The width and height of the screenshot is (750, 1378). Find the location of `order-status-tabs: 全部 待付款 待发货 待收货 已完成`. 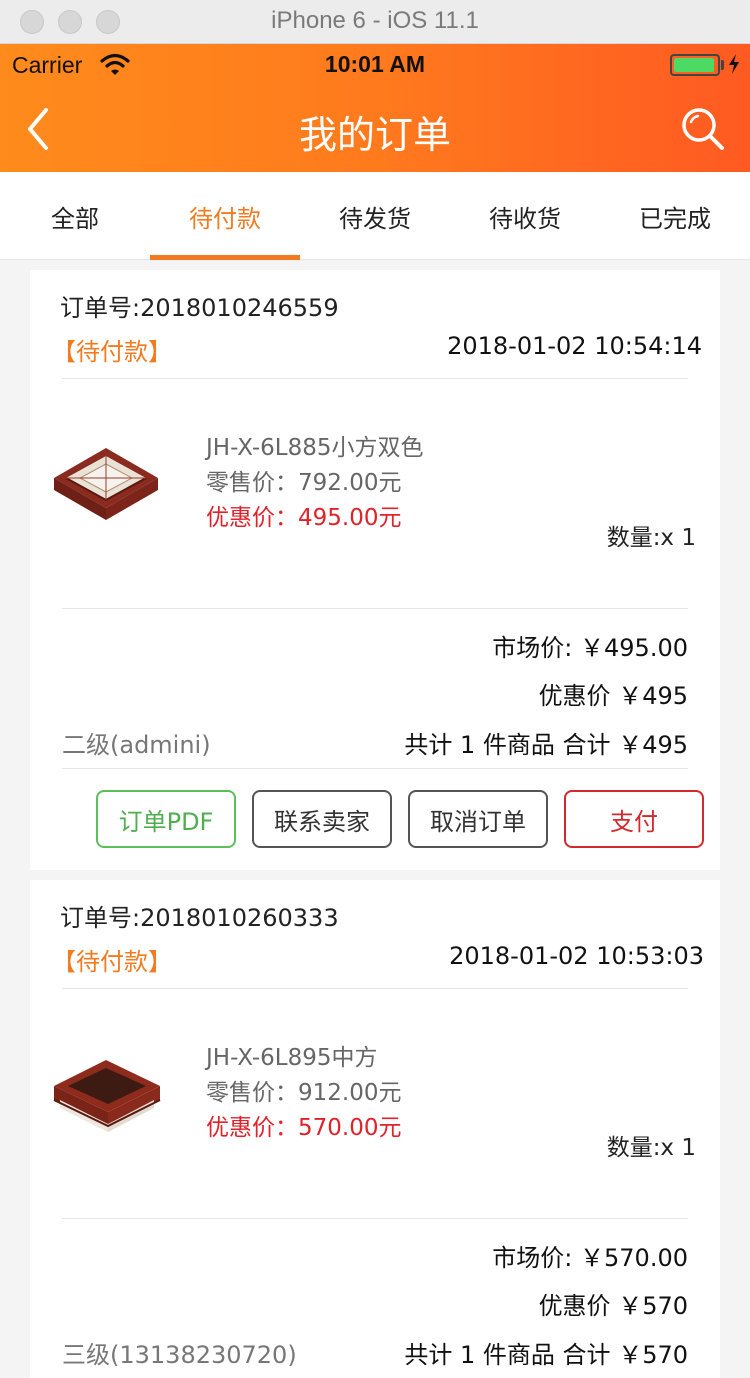

order-status-tabs: 全部 待付款 待发货 待收货 已完成 is located at coordinates (375, 216).